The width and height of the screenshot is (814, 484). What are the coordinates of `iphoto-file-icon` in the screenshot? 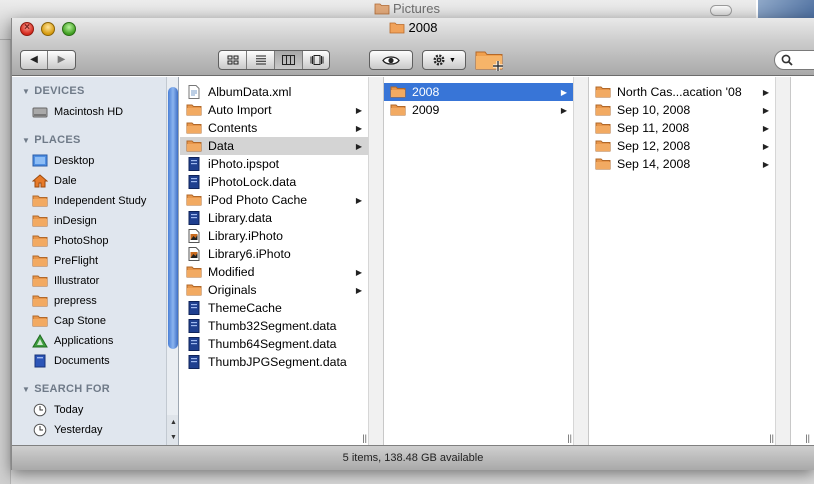 It's located at (194, 254).